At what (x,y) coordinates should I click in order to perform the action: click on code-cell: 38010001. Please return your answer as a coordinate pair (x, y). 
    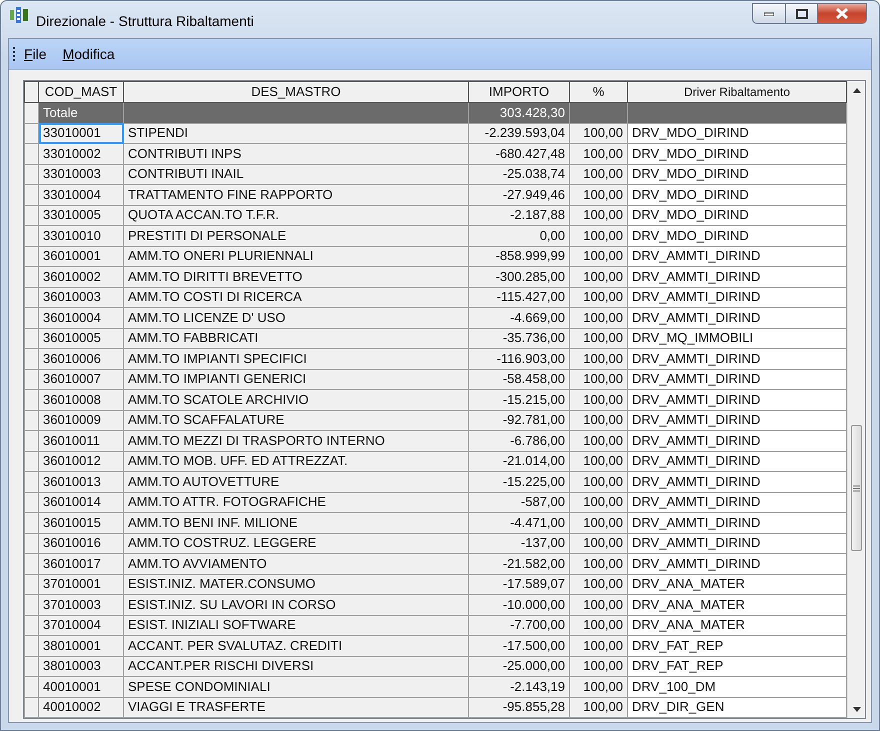
    Looking at the image, I should click on (81, 646).